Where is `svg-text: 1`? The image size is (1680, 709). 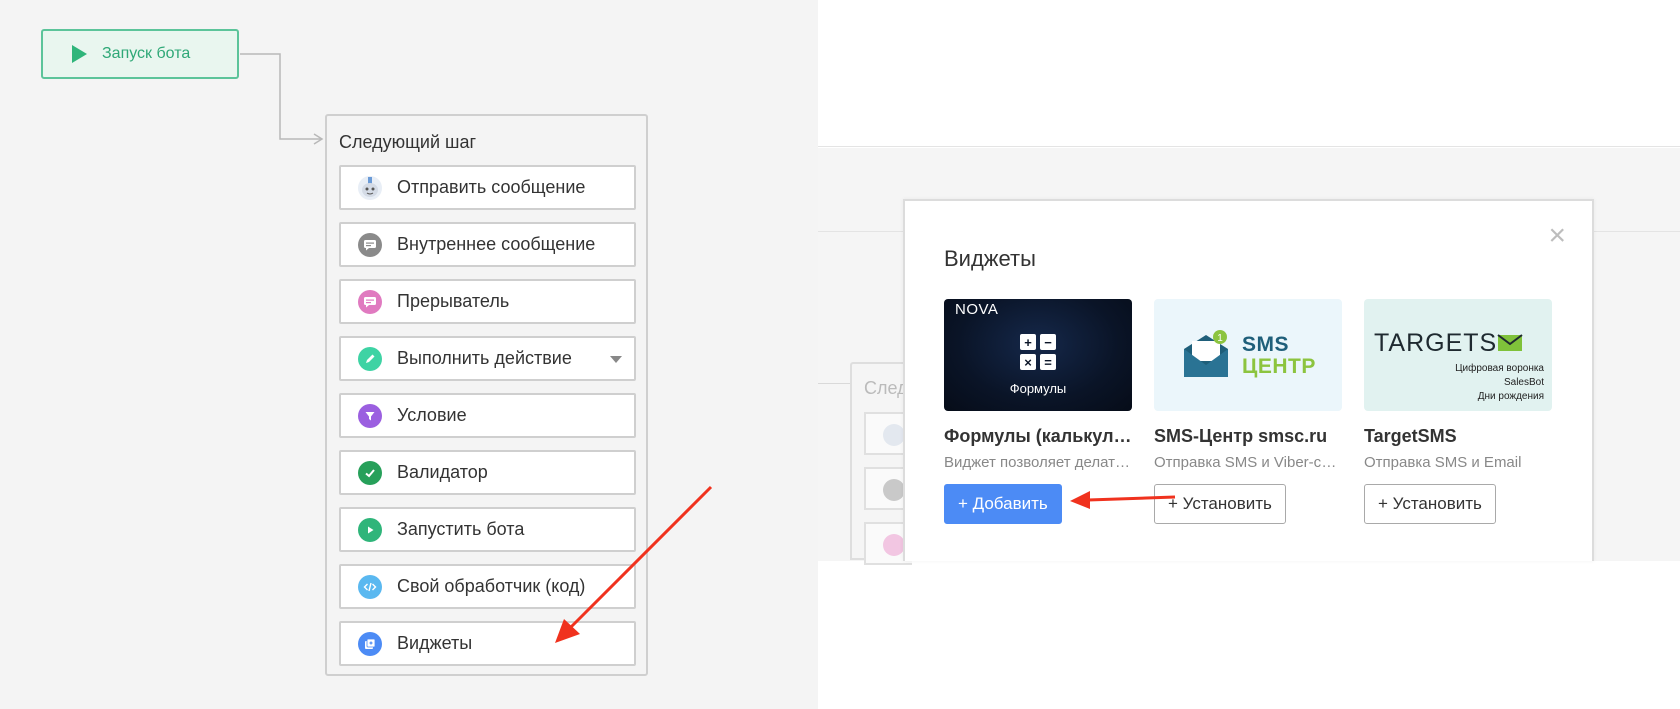 svg-text: 1 is located at coordinates (1220, 338).